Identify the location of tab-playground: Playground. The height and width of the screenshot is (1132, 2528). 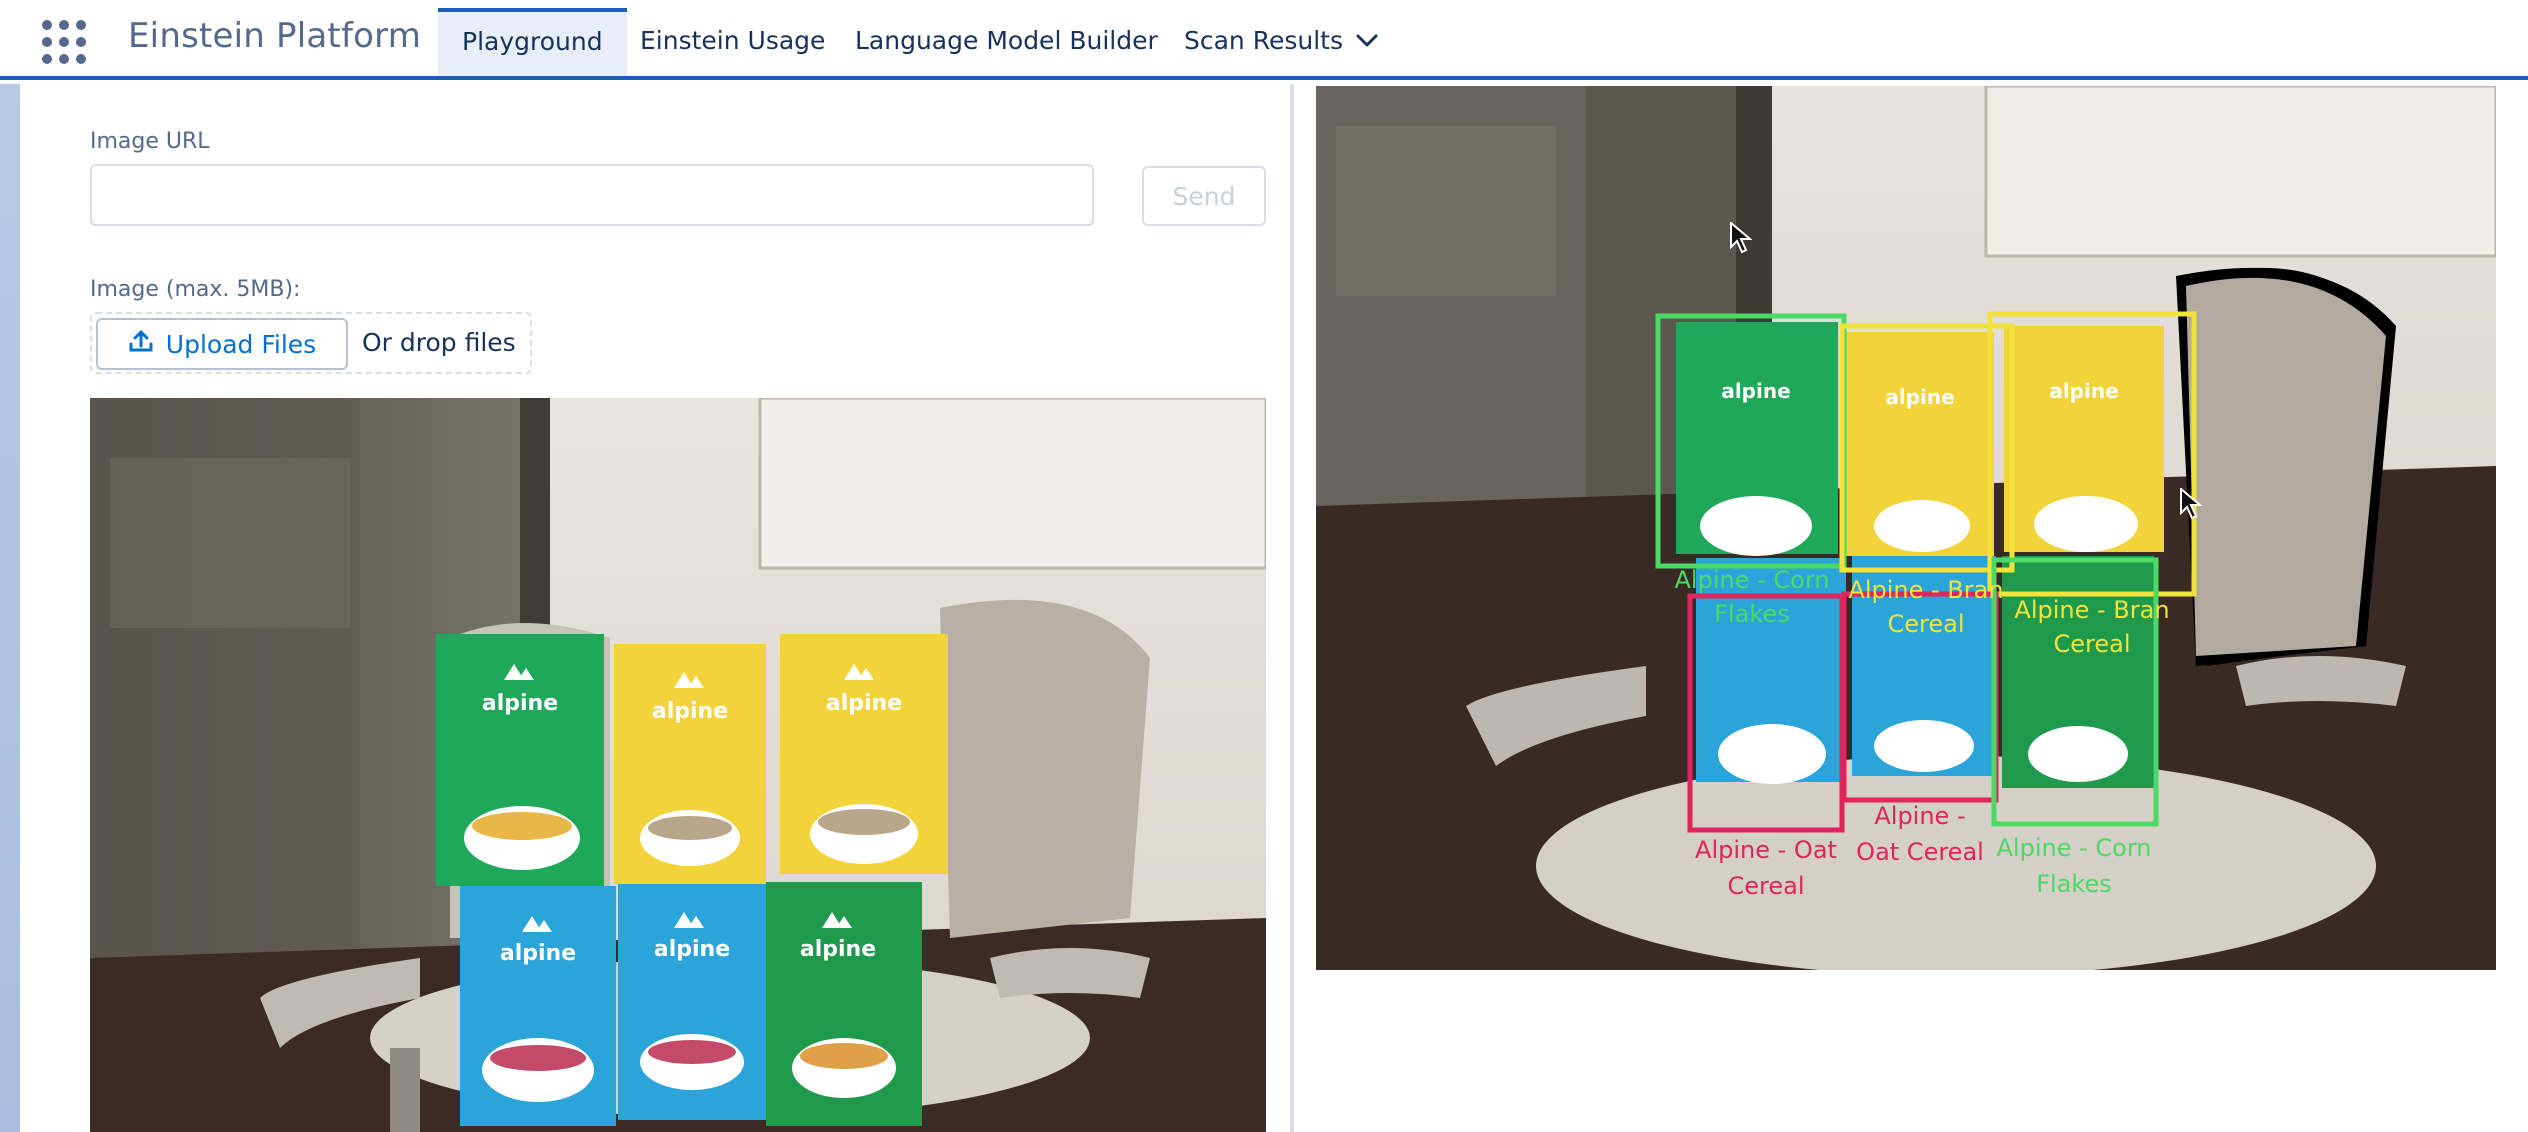
(532, 42).